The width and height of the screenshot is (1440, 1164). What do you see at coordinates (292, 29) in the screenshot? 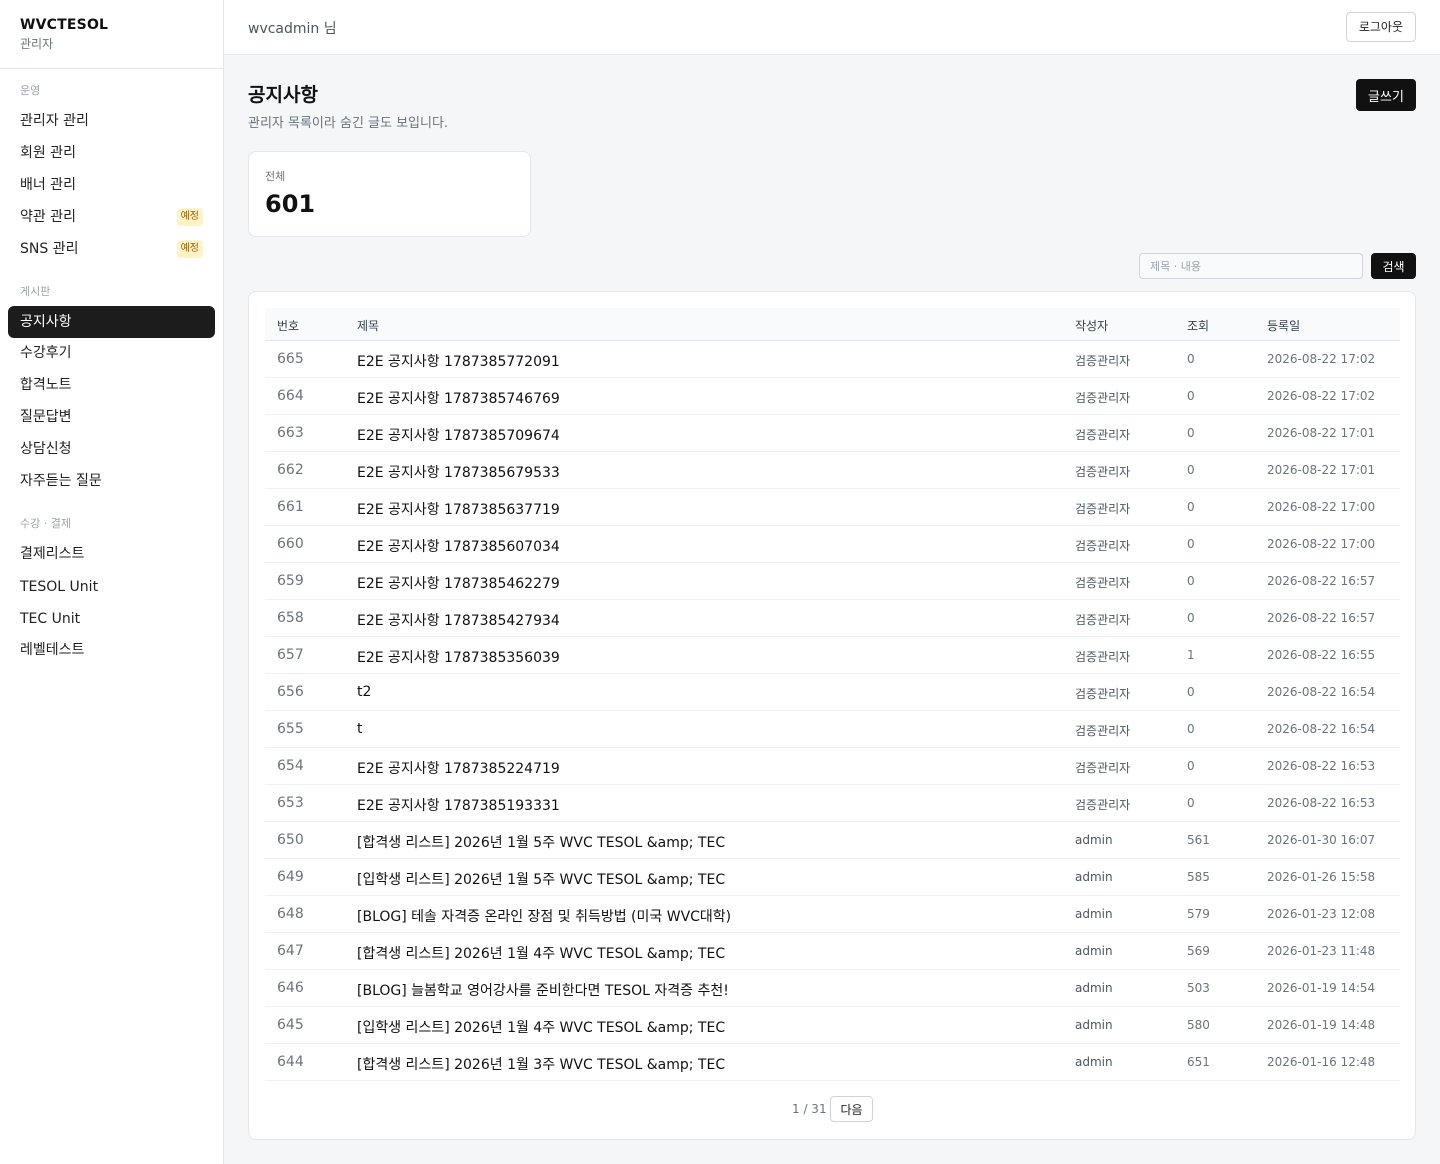
I see `current-user: wvcadmin 님` at bounding box center [292, 29].